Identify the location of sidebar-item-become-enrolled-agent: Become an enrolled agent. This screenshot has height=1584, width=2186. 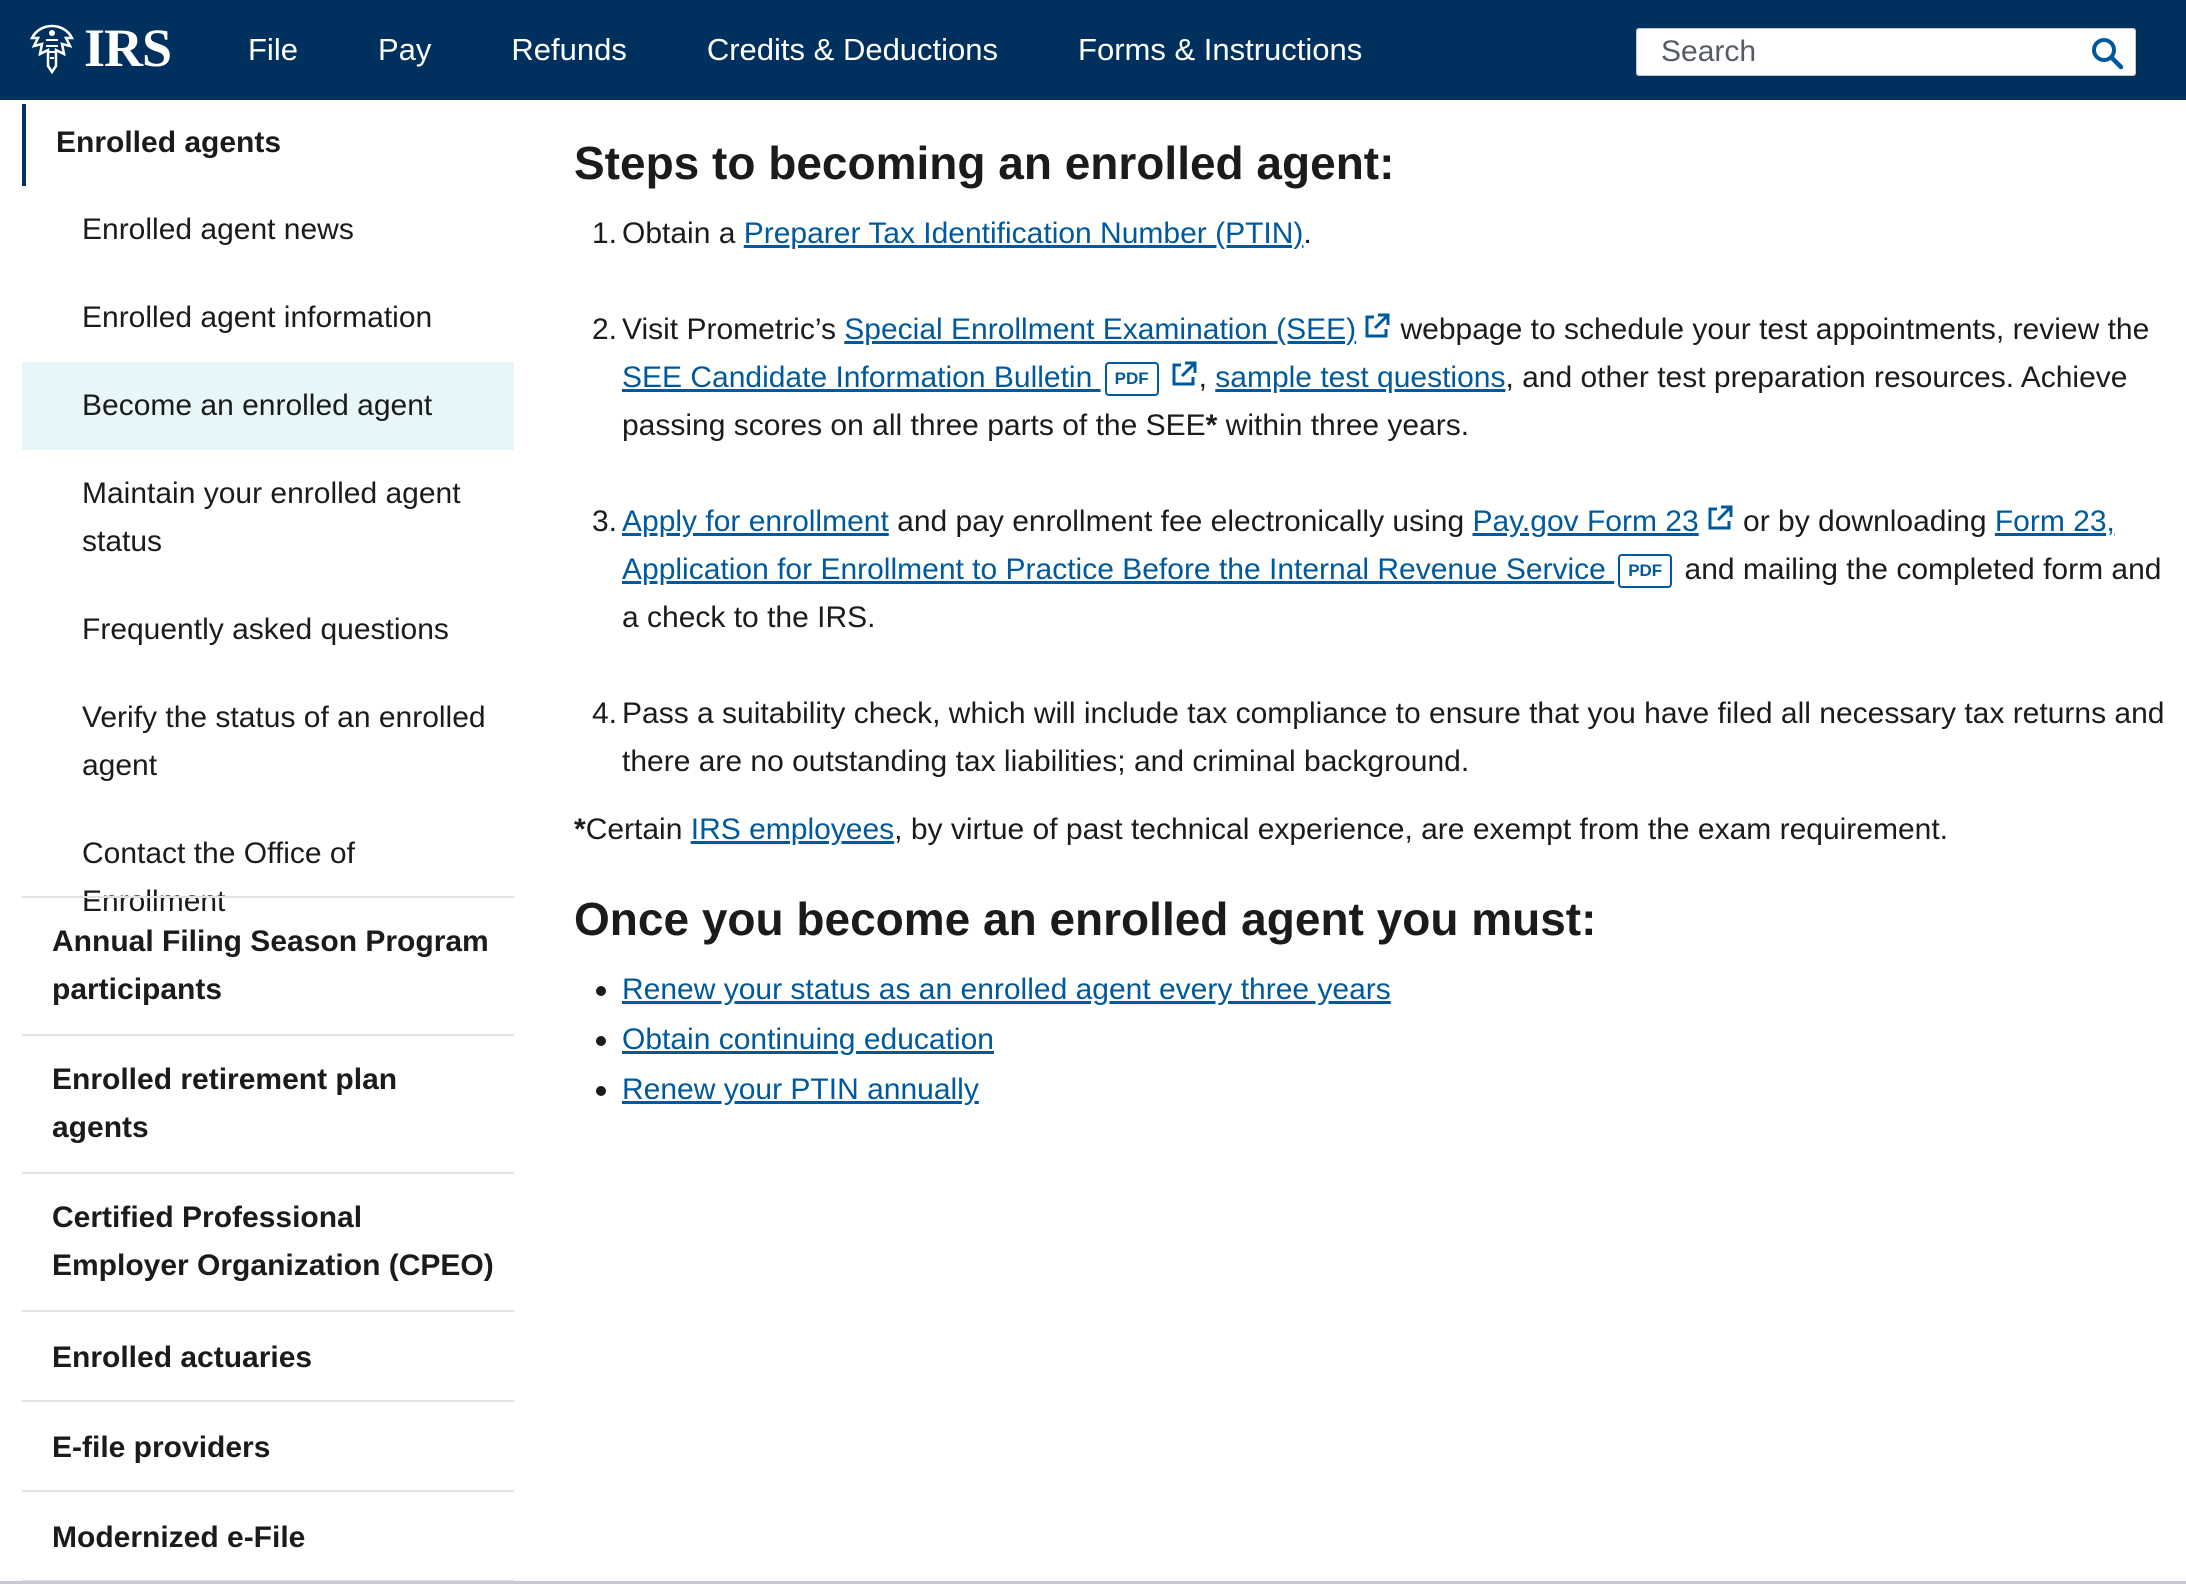
(268, 406).